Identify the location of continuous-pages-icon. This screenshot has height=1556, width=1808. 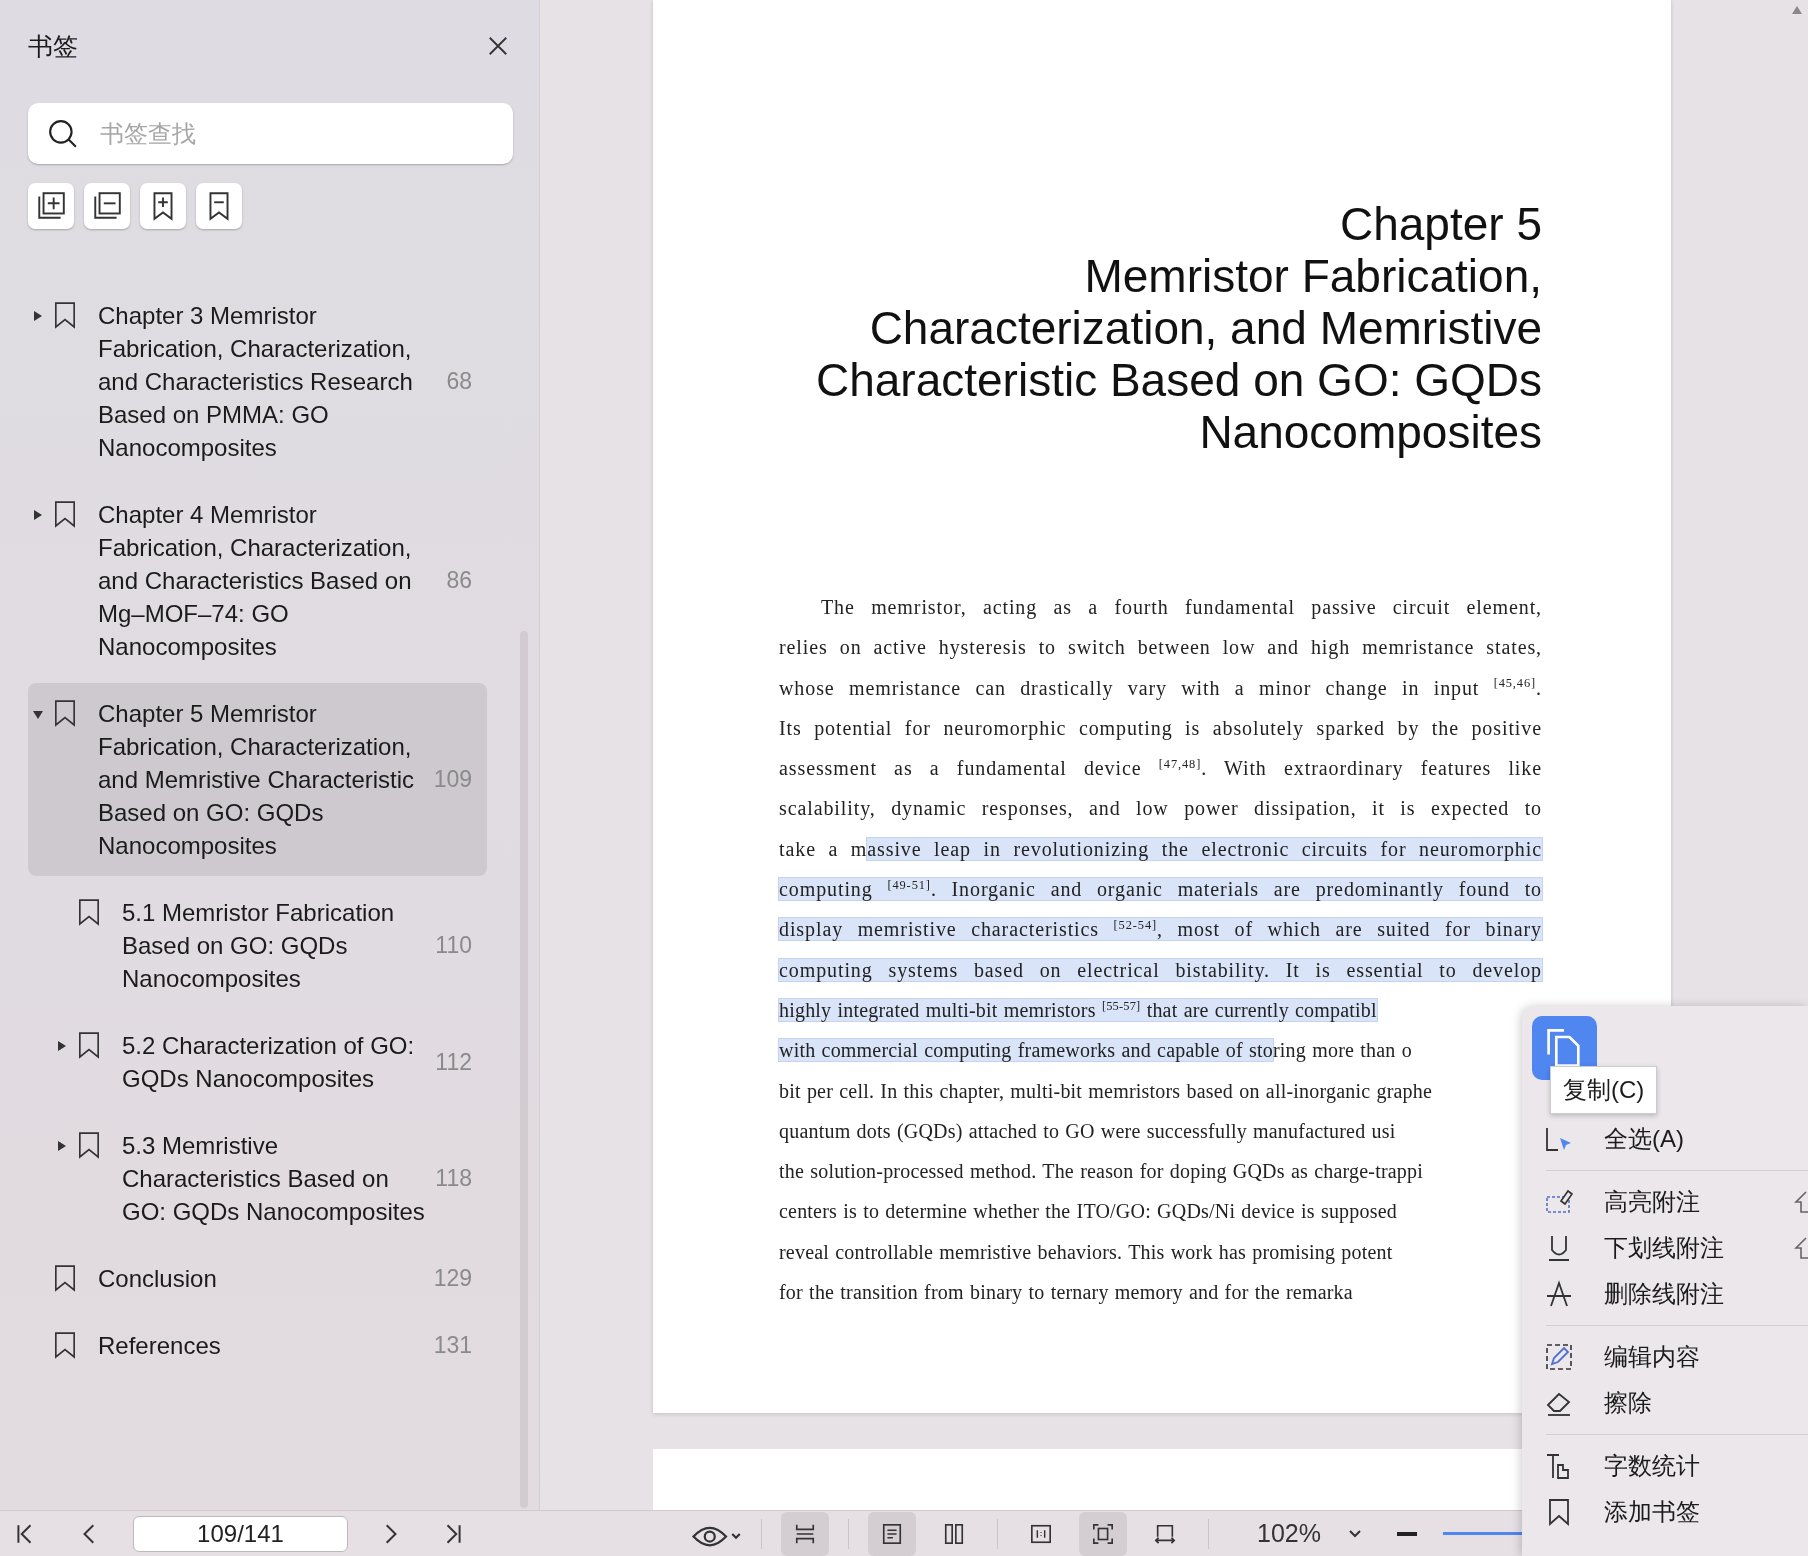
(805, 1533).